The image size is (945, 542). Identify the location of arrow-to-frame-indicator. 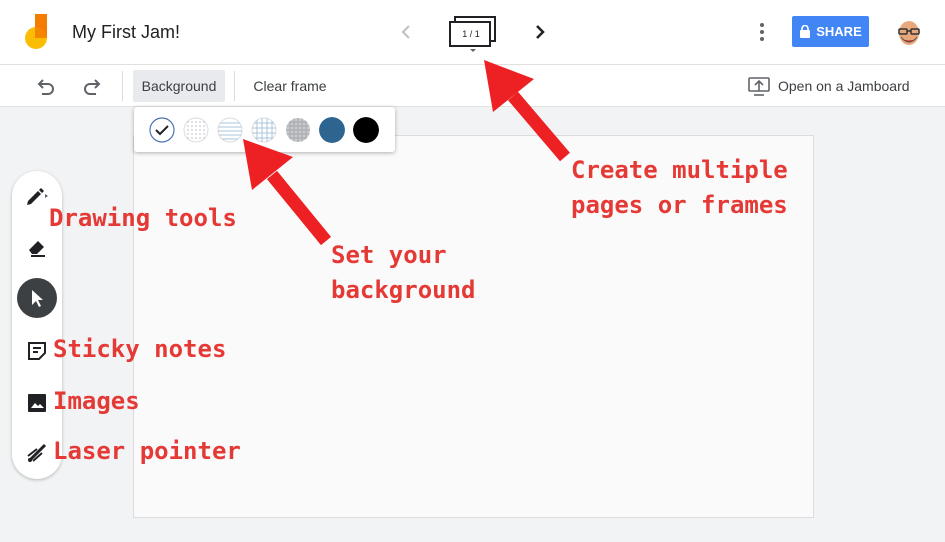
(527, 111).